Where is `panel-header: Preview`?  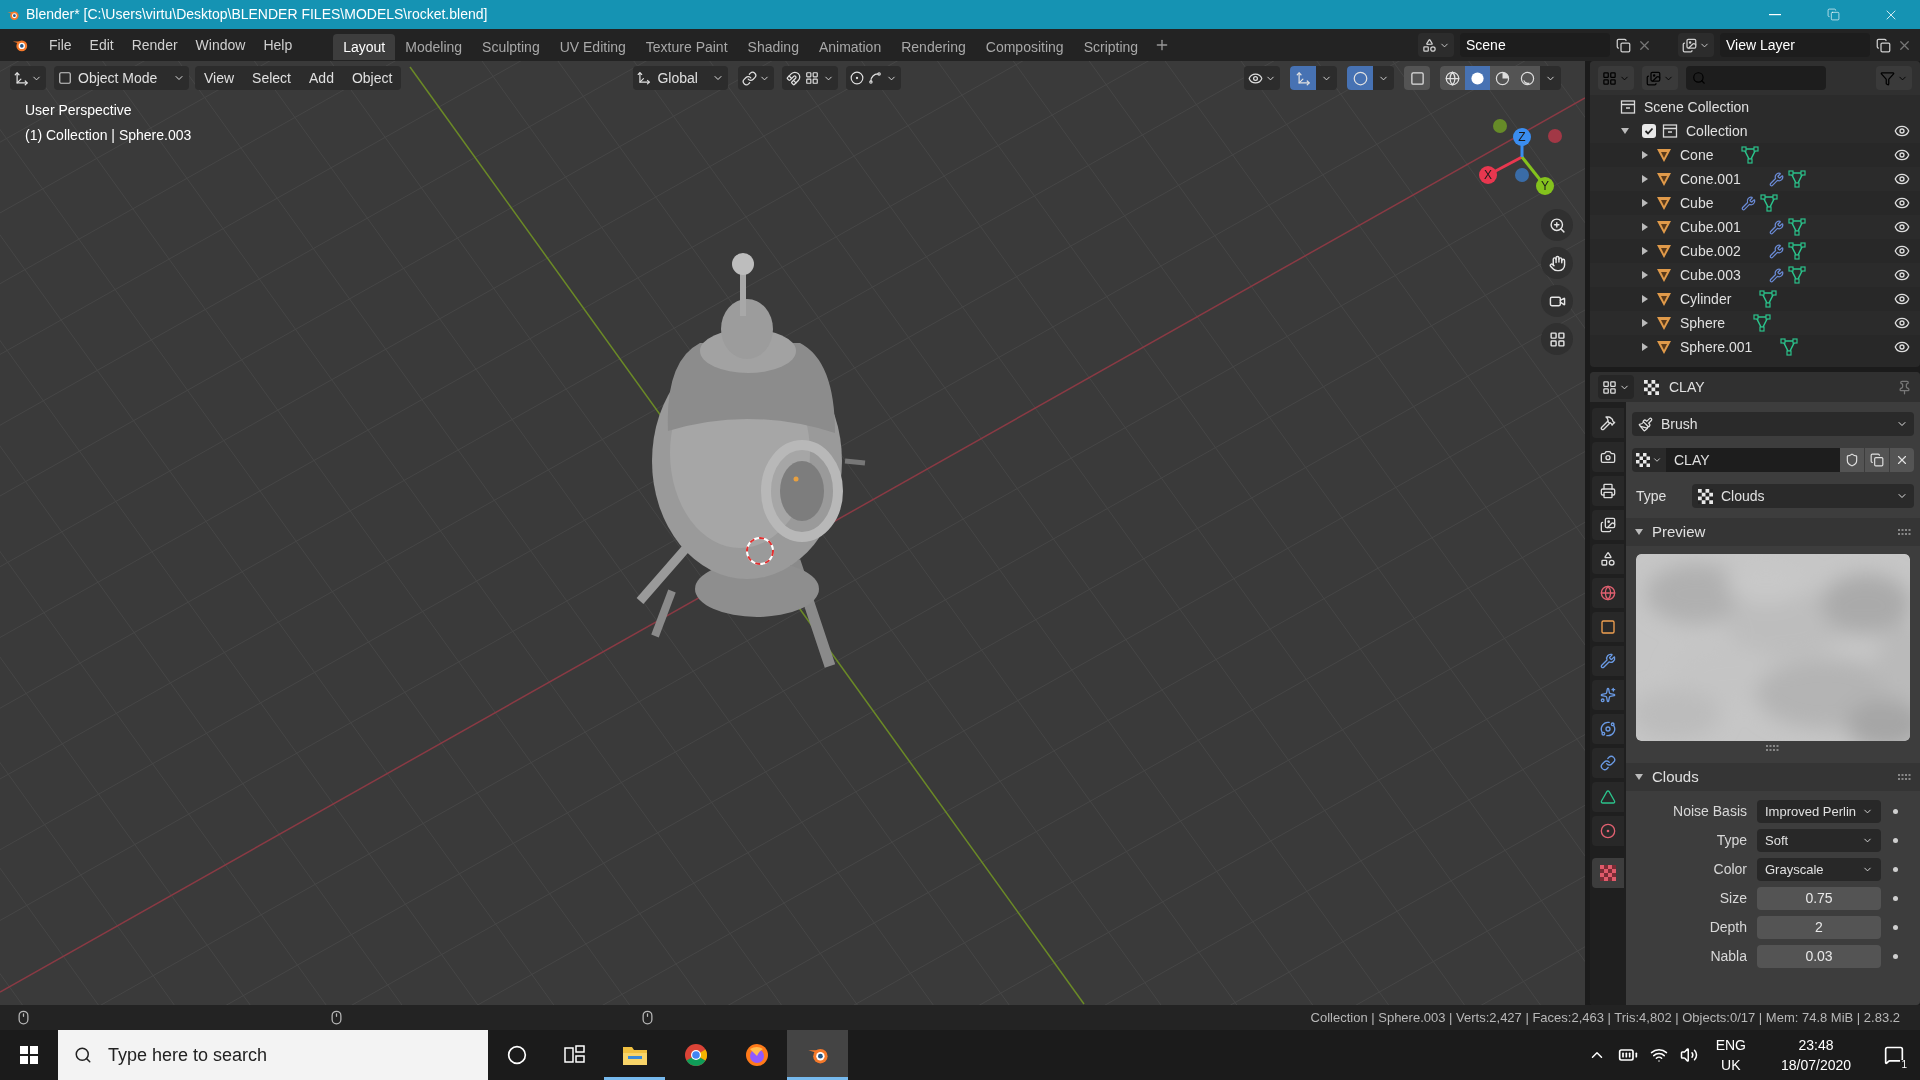
panel-header: Preview is located at coordinates (1773, 532).